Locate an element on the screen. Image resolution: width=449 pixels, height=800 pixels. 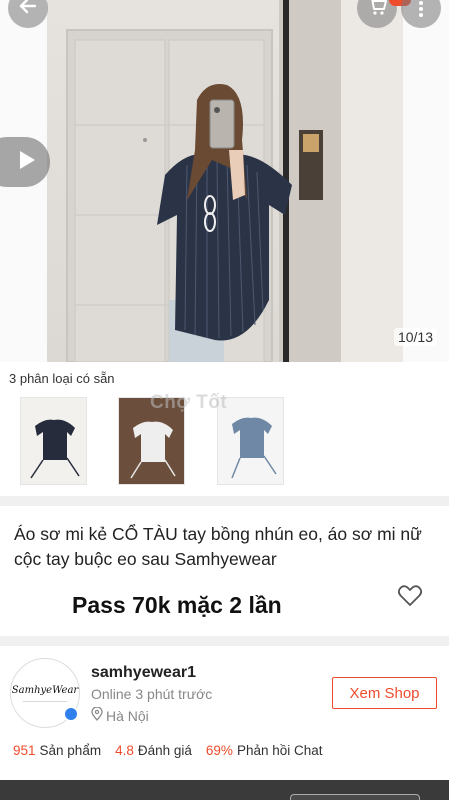
gallery-margin-right is located at coordinates (426, 181).